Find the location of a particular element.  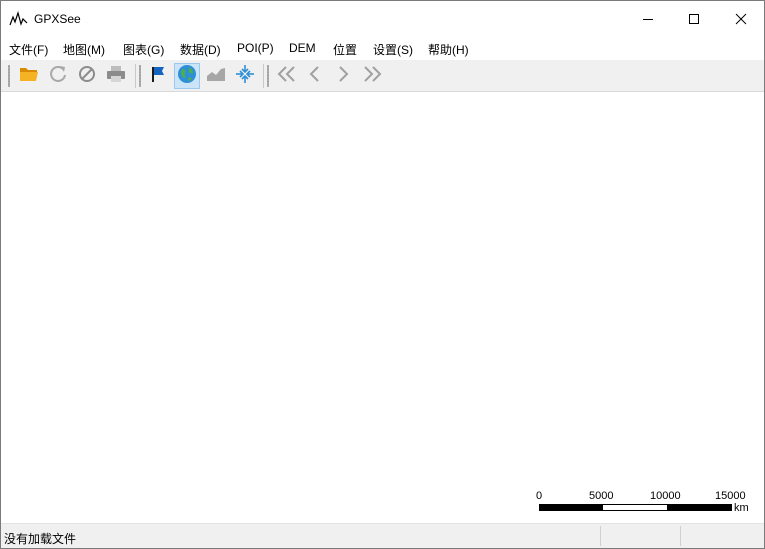

minimize-icon is located at coordinates (648, 19).